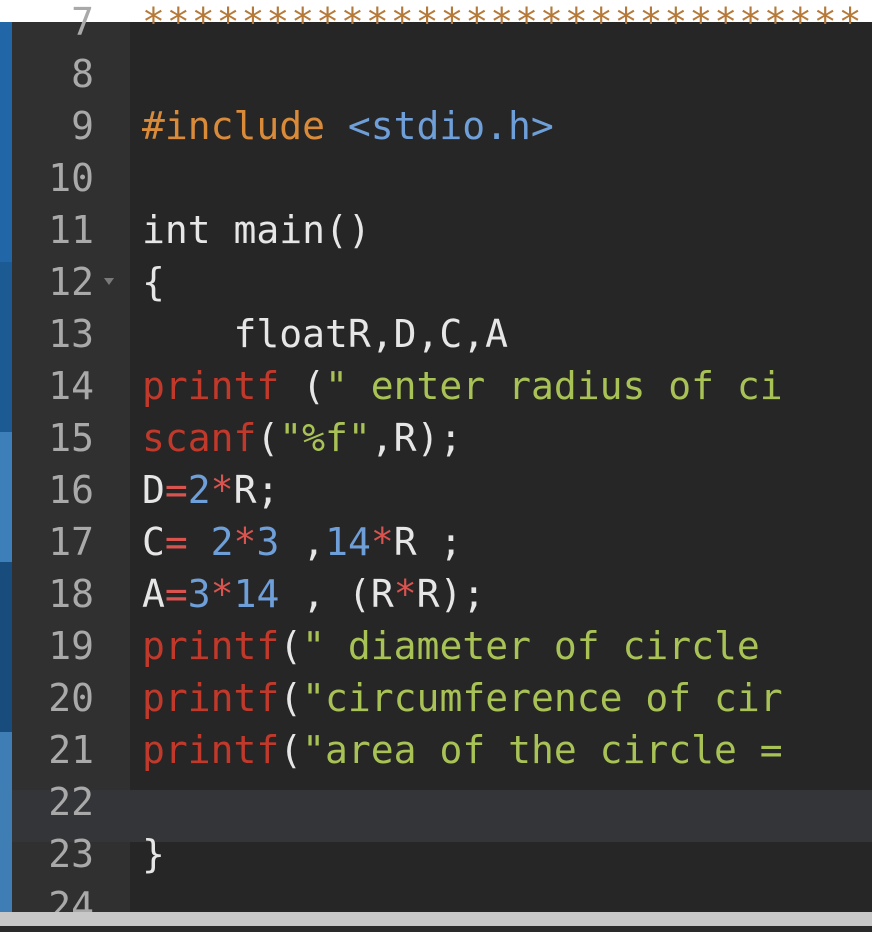  I want to click on code-line: 8, so click(436, 74).